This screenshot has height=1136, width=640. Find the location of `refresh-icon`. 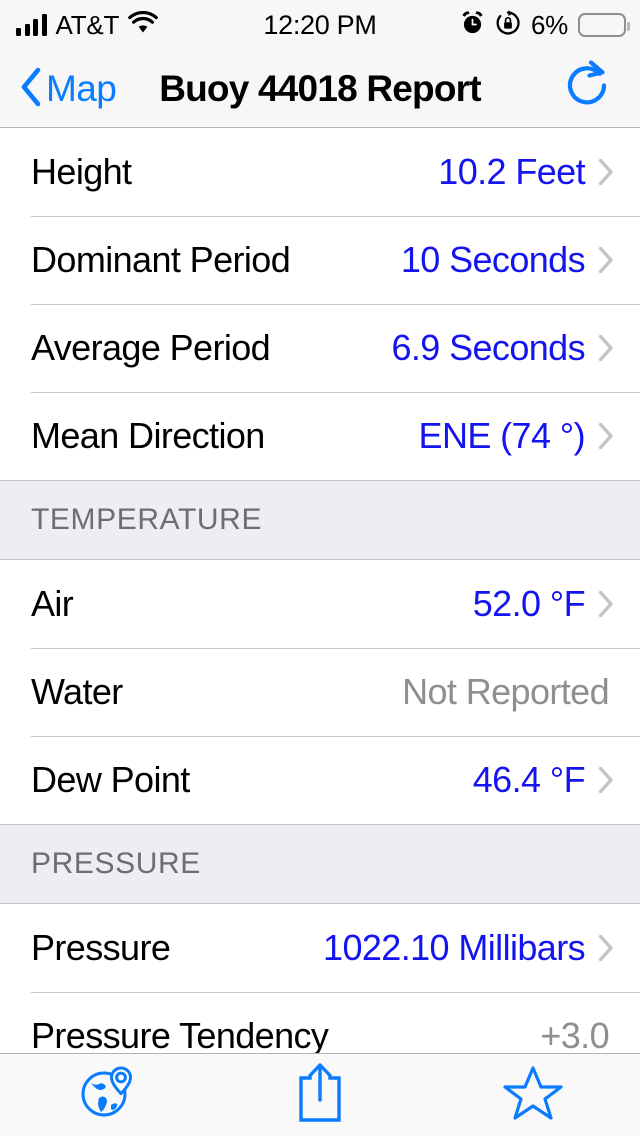

refresh-icon is located at coordinates (588, 89).